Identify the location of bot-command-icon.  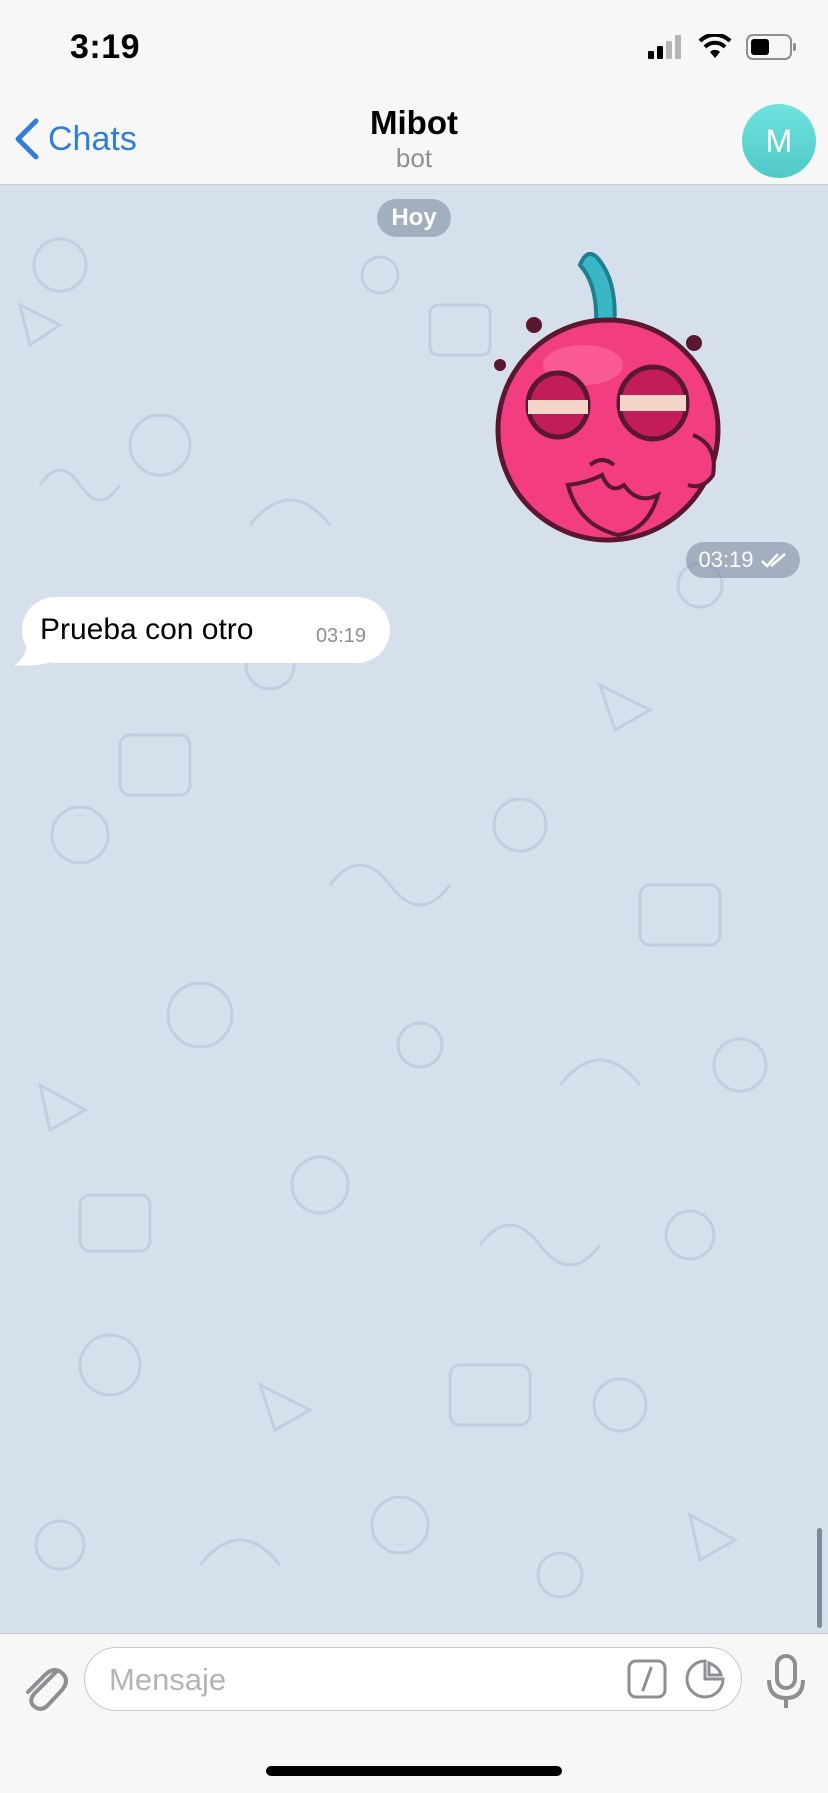
(647, 1679).